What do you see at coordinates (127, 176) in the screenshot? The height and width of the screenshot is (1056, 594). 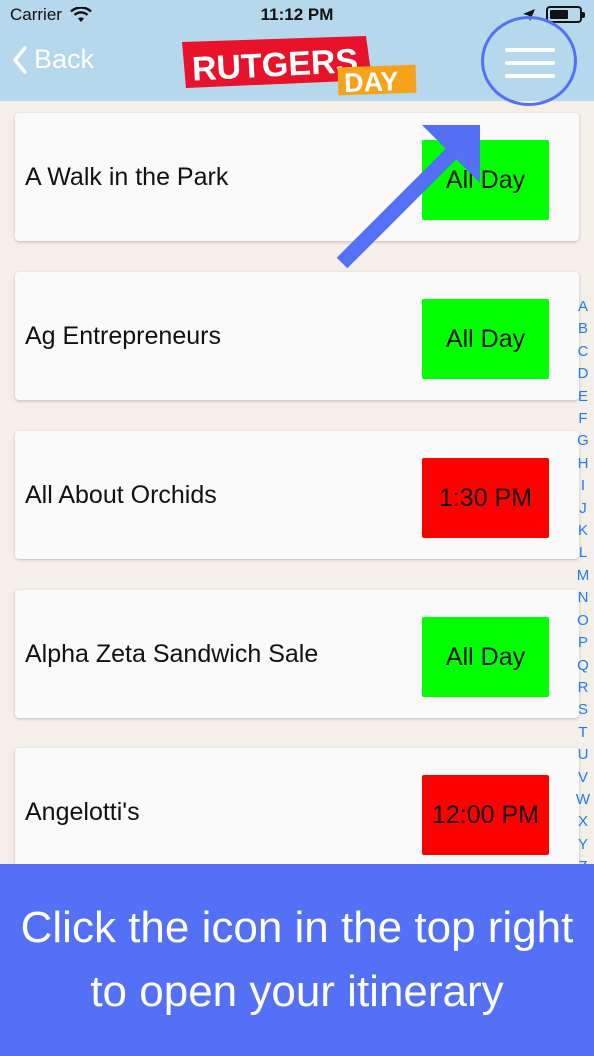 I see `event-title: A Walk in the Park` at bounding box center [127, 176].